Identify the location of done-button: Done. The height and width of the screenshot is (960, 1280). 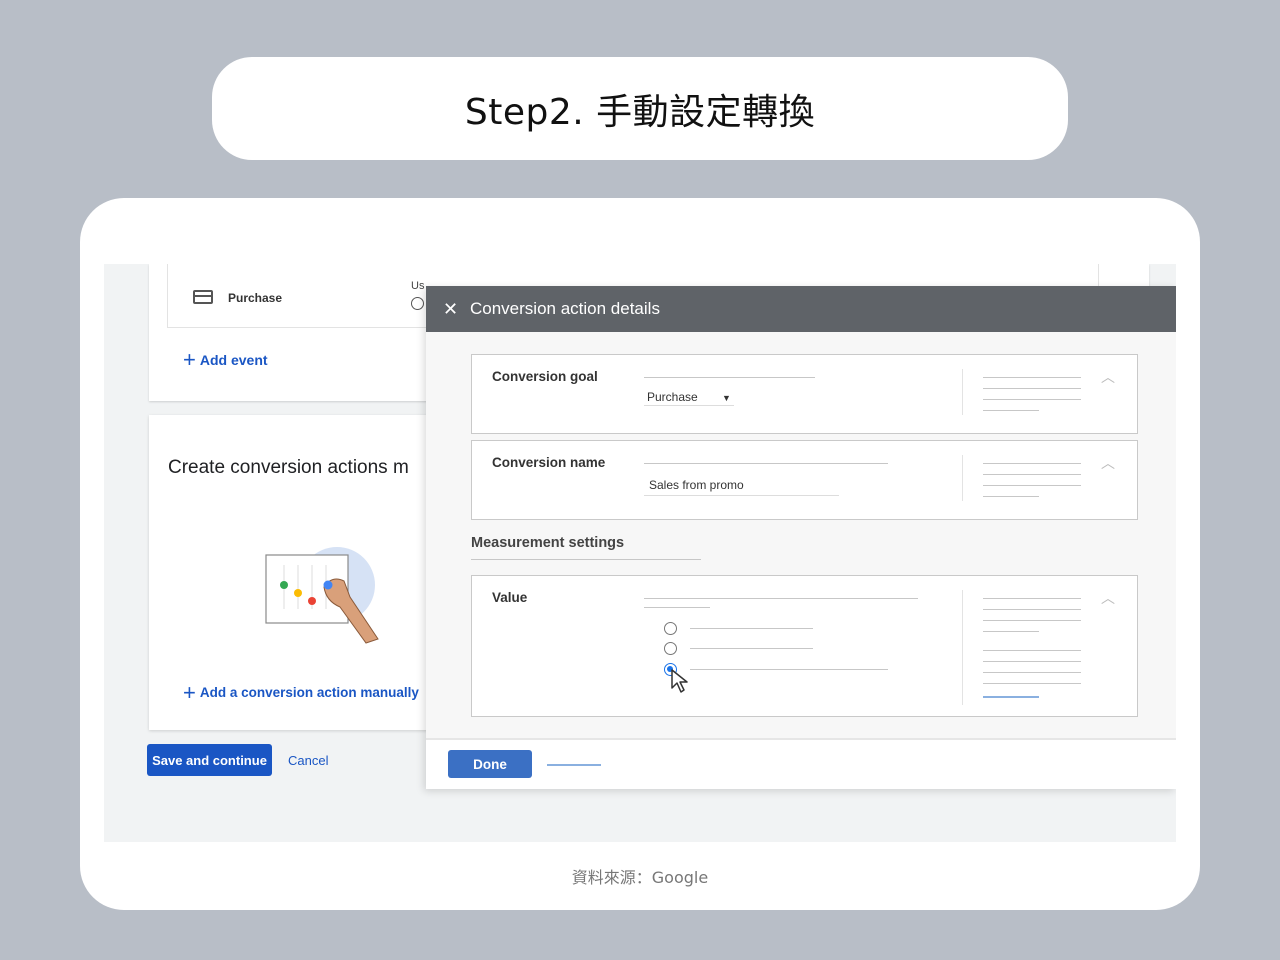
(490, 764).